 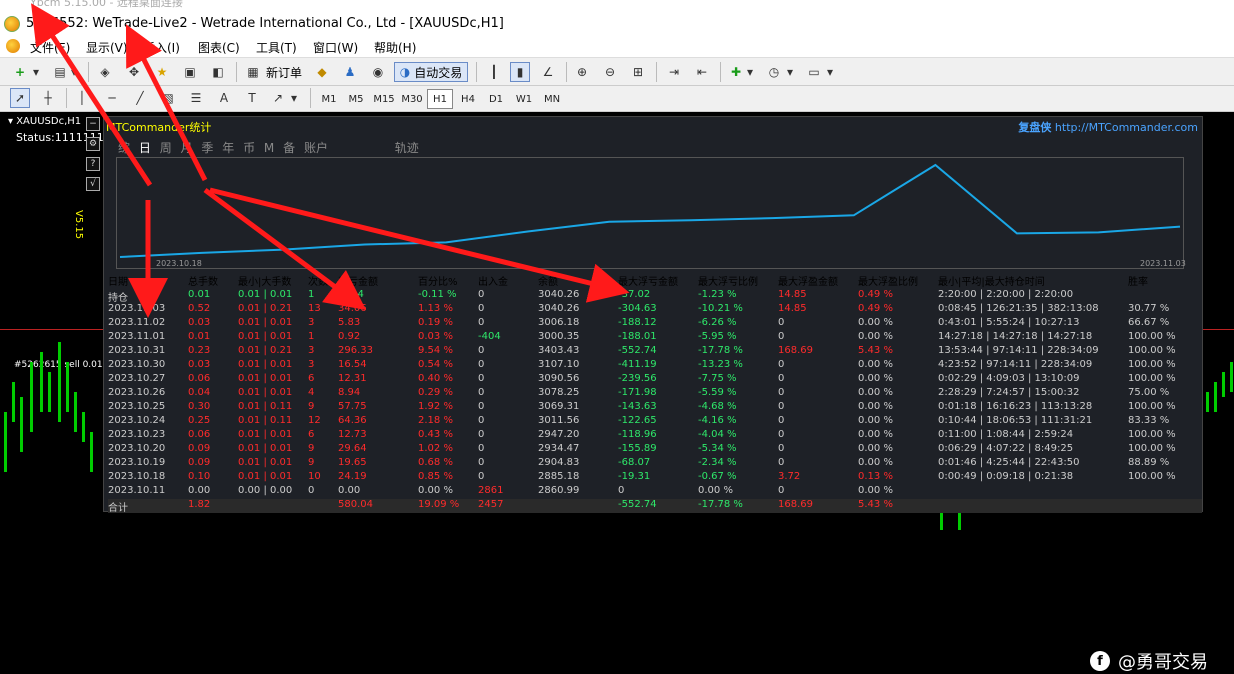 I want to click on text-icon: A, so click(x=224, y=98).